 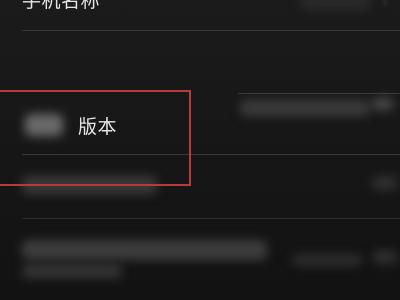 What do you see at coordinates (385, 5) in the screenshot?
I see `chevron-right-icon: ›` at bounding box center [385, 5].